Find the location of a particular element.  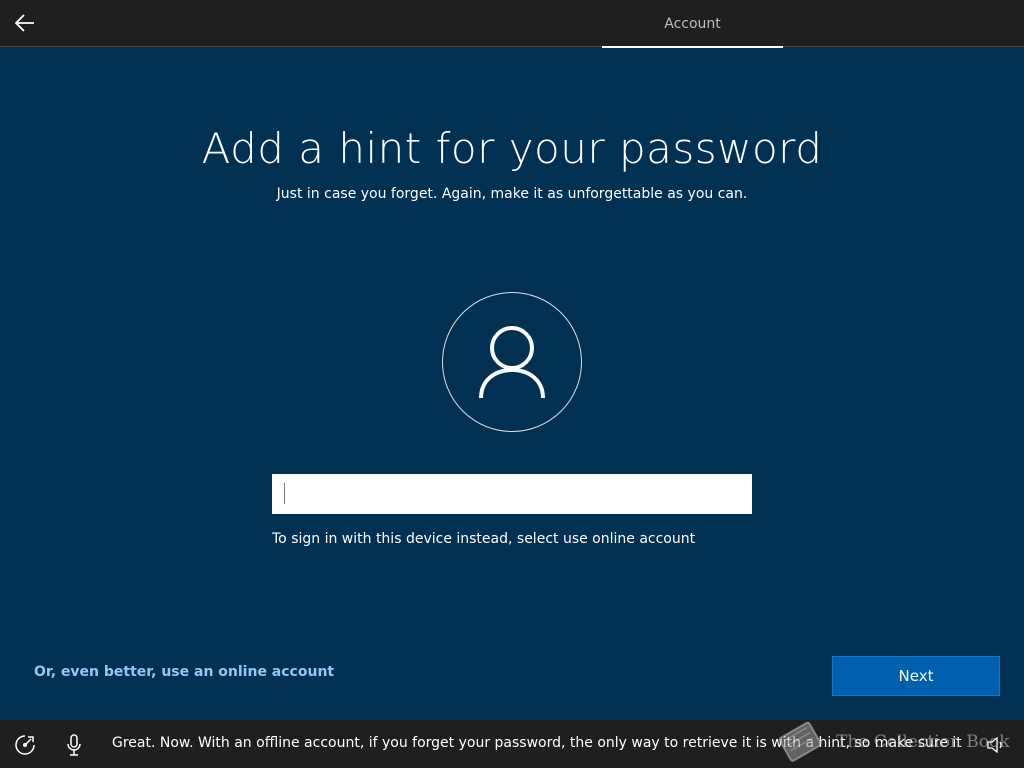

avatar is located at coordinates (512, 362).